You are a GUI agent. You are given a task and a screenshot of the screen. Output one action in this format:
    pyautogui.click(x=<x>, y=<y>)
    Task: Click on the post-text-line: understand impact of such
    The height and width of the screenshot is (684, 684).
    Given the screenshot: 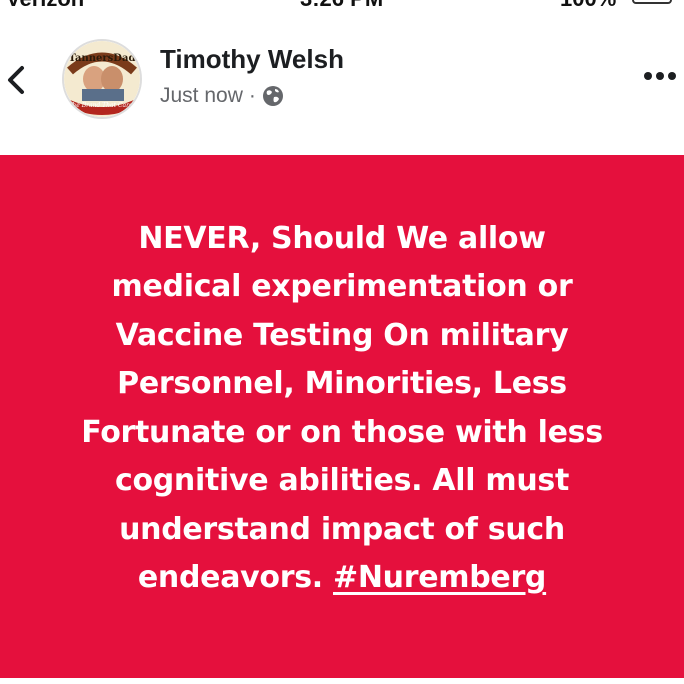 What is the action you would take?
    pyautogui.click(x=342, y=529)
    